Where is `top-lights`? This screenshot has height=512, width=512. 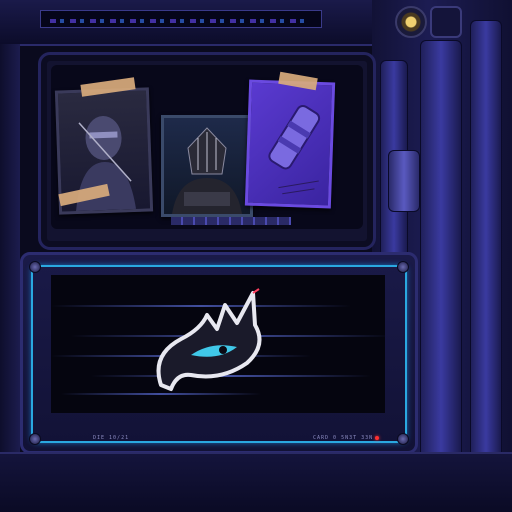
top-lights is located at coordinates (180, 21).